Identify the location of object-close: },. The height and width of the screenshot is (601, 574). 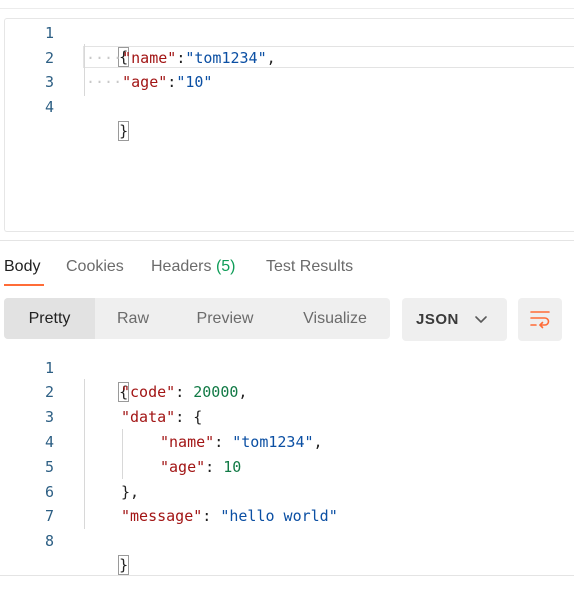
(130, 492).